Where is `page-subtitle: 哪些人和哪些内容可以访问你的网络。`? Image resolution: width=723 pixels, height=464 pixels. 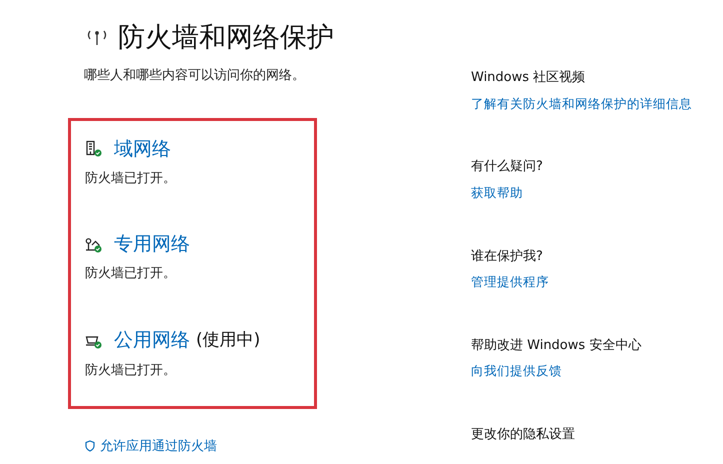
page-subtitle: 哪些人和哪些内容可以访问你的网络。 is located at coordinates (195, 76).